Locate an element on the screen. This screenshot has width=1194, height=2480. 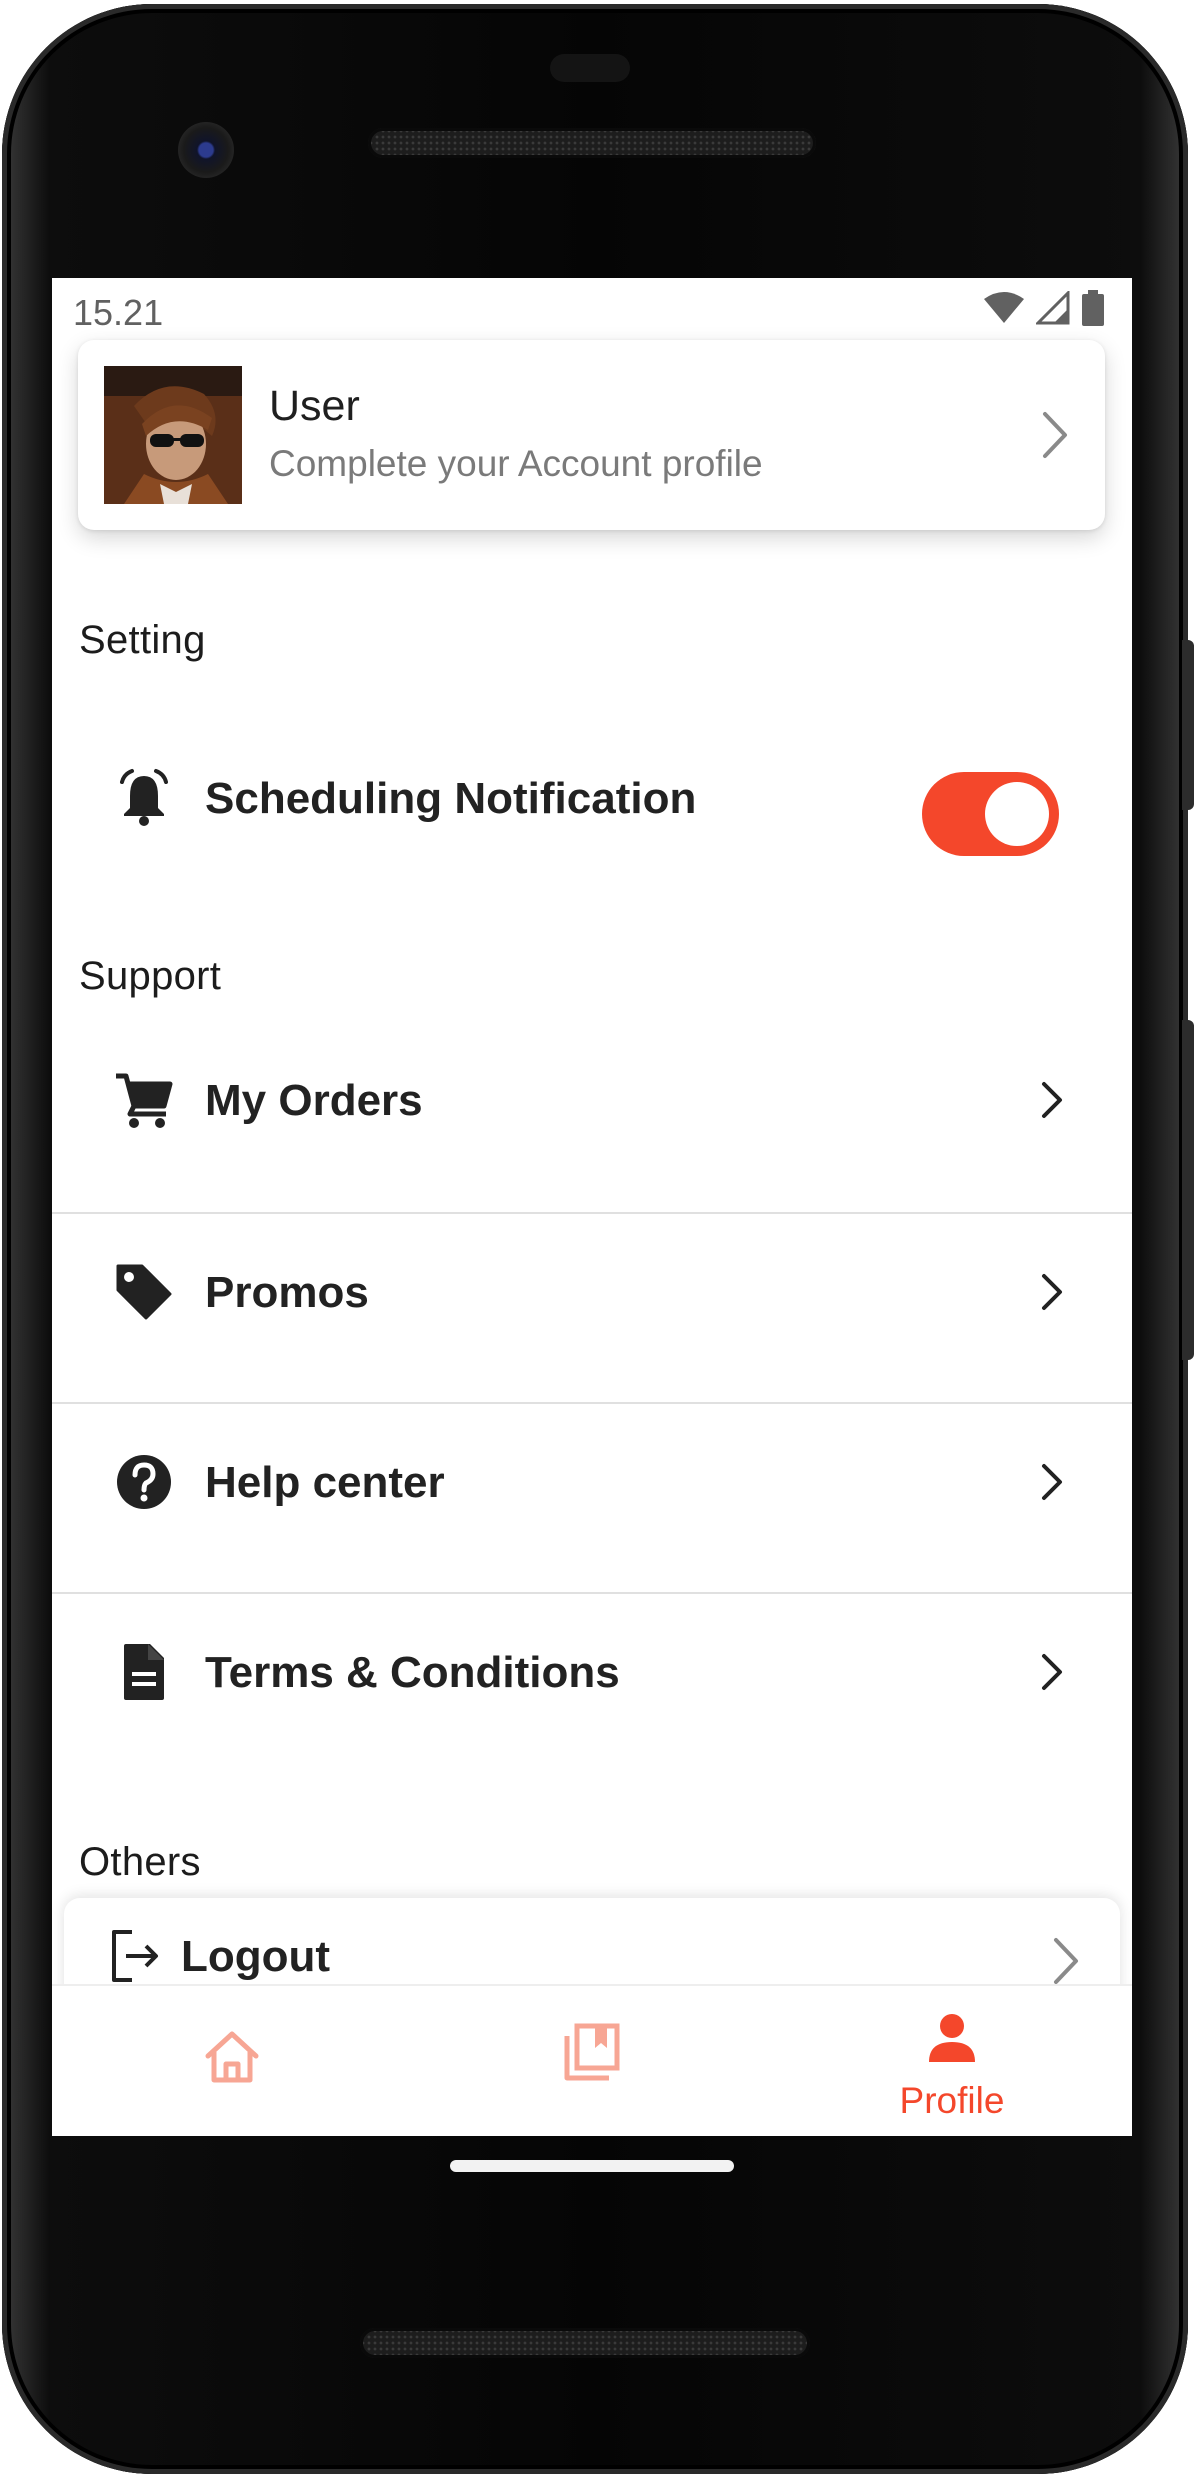
notification-toggle is located at coordinates (990, 814).